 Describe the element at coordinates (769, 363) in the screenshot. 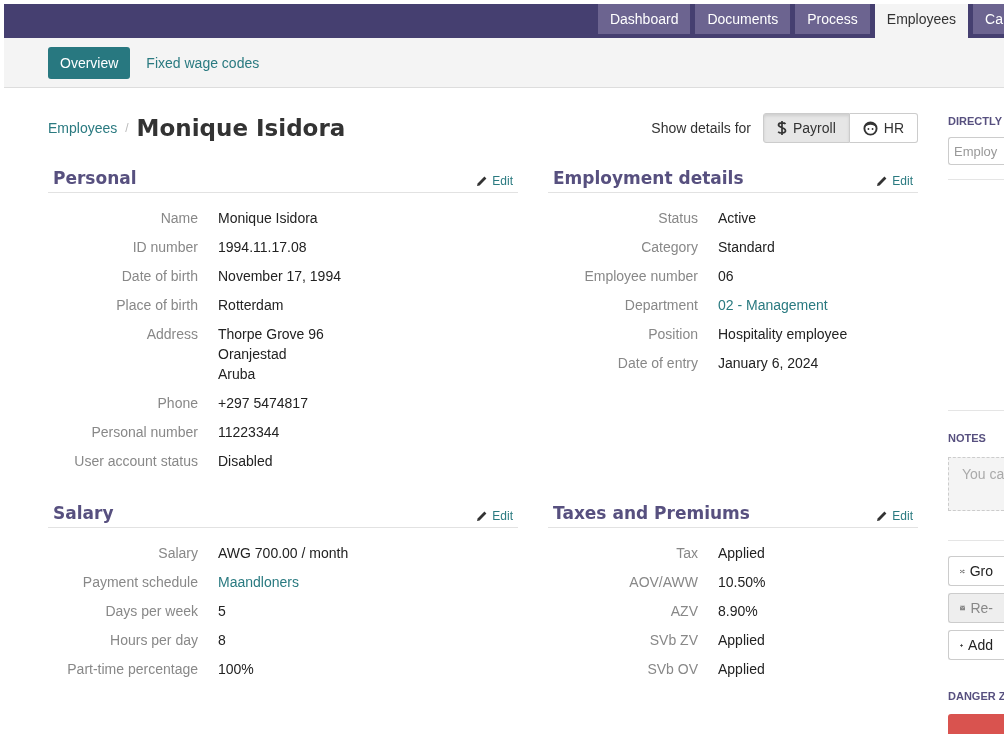

I see `field-value: January 6, 2024` at that location.